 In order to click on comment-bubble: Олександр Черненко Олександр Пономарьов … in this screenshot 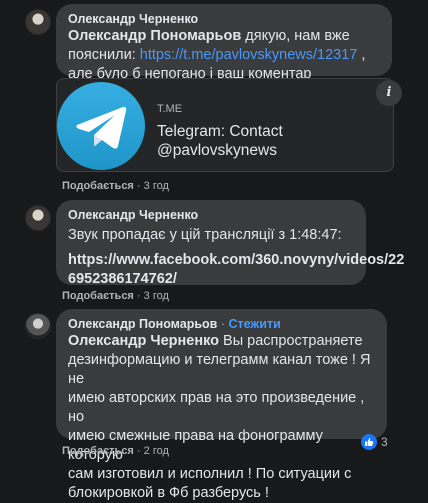, I will do `click(224, 43)`.